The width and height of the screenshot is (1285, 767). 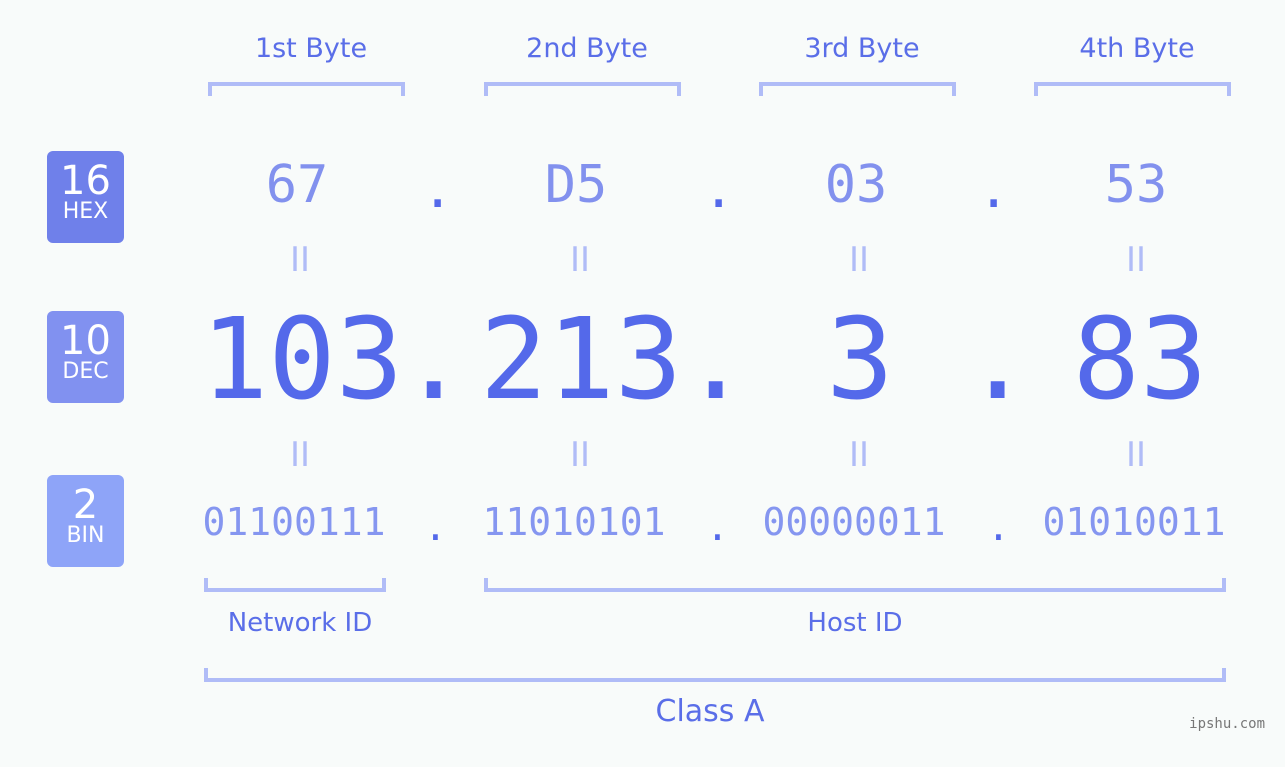 I want to click on bin-badge: 2 BIN, so click(x=85, y=521).